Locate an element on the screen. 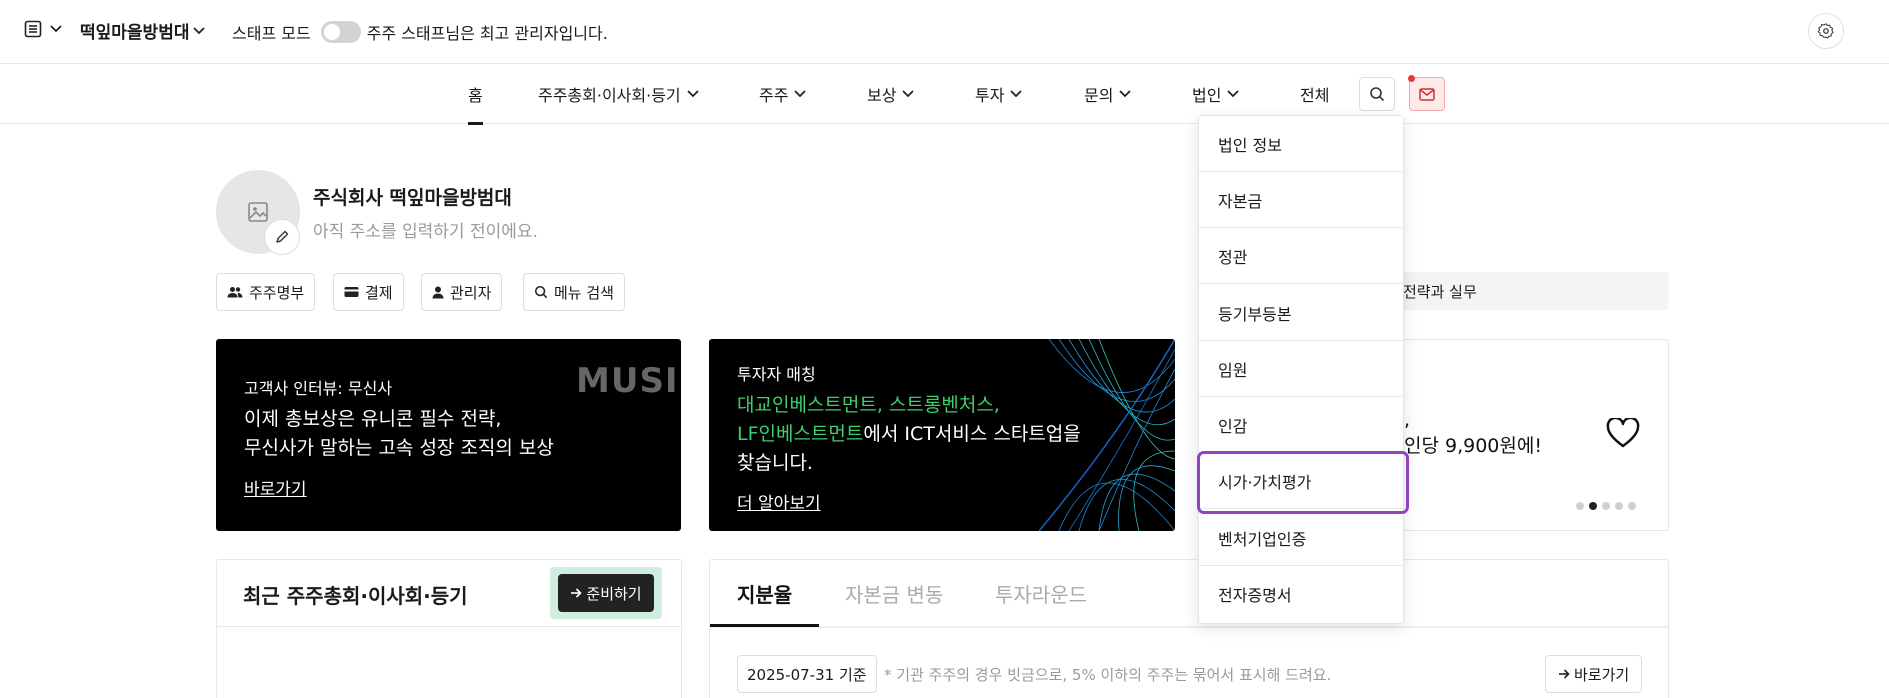  menu-item-label: 임원 is located at coordinates (1233, 370).